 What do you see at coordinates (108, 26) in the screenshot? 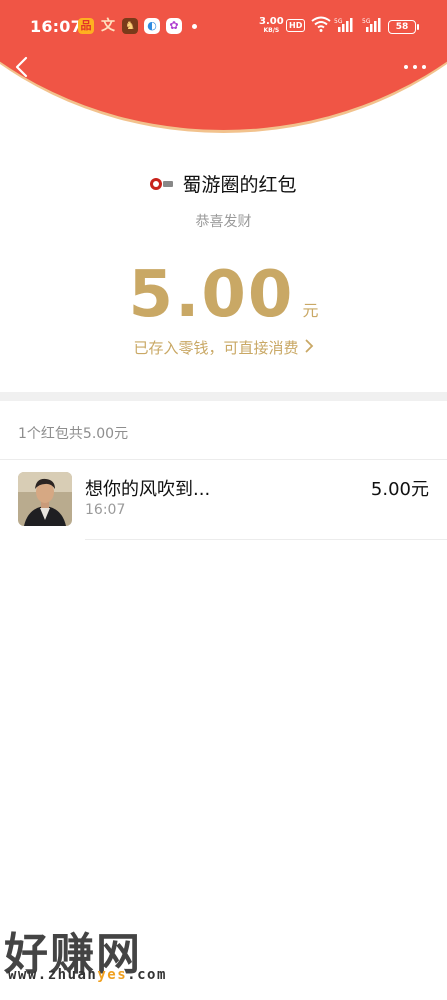
I see `app-notification-icon: 文` at bounding box center [108, 26].